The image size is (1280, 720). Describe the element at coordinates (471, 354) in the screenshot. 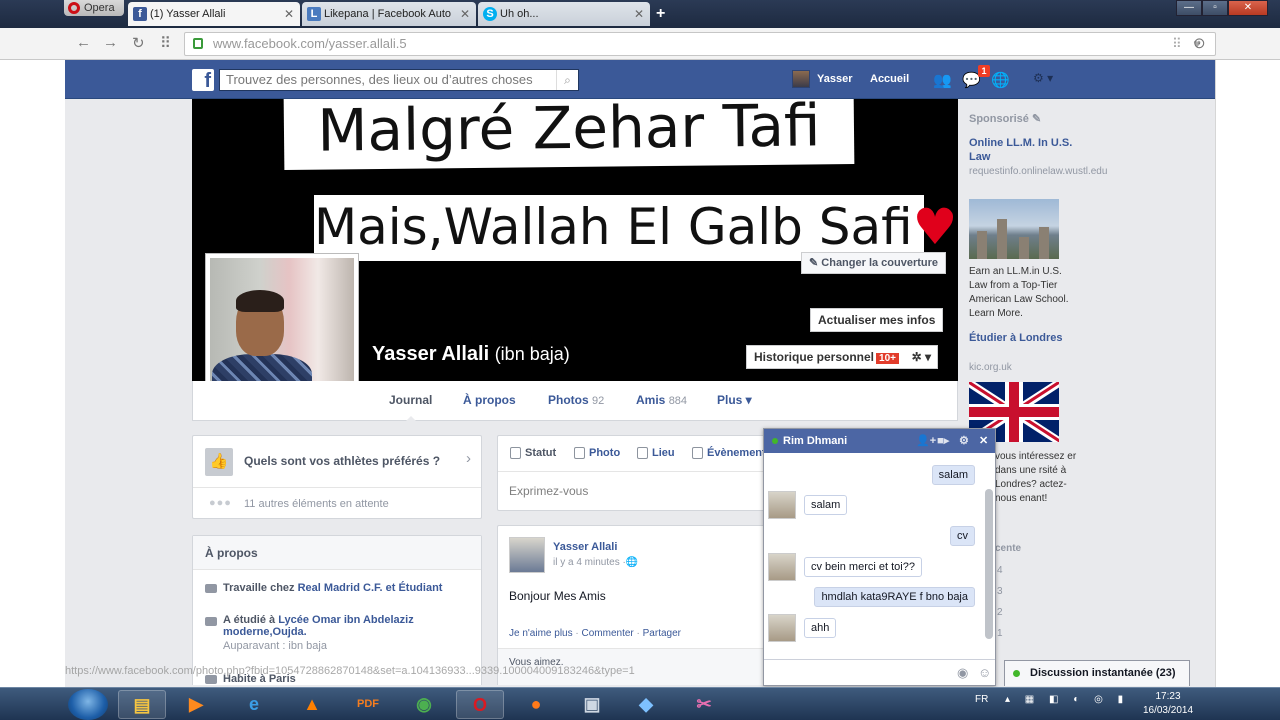

I see `profile-name: Yasser Allali (ibn baja)` at that location.